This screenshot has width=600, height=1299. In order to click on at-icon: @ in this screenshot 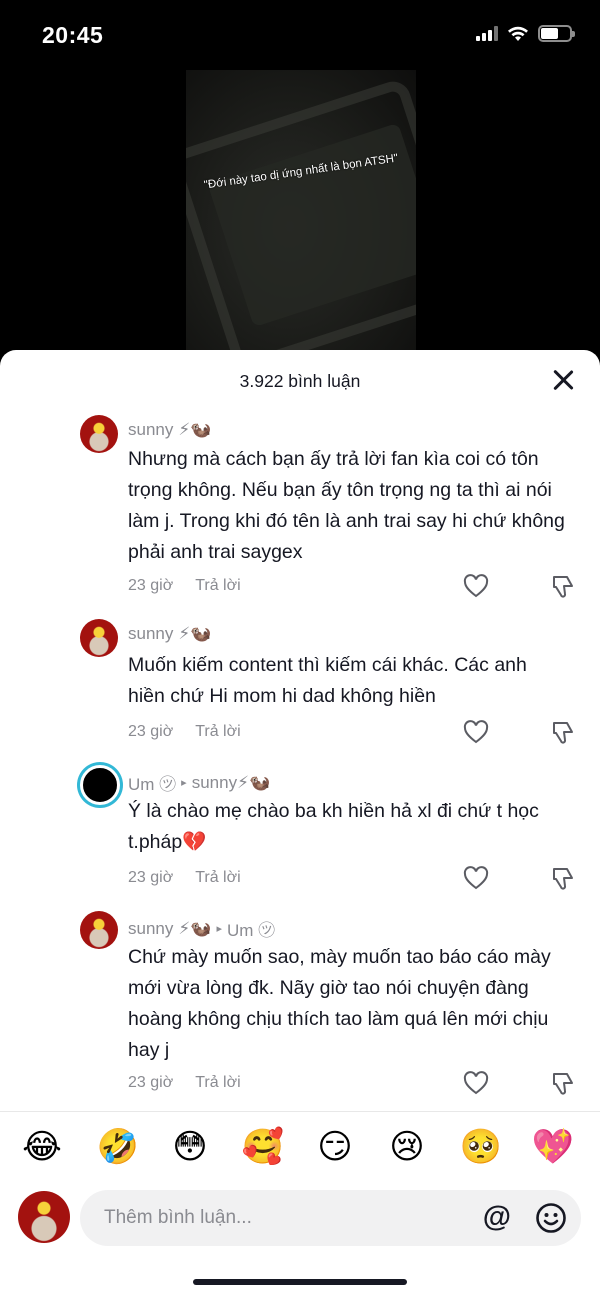, I will do `click(497, 1217)`.